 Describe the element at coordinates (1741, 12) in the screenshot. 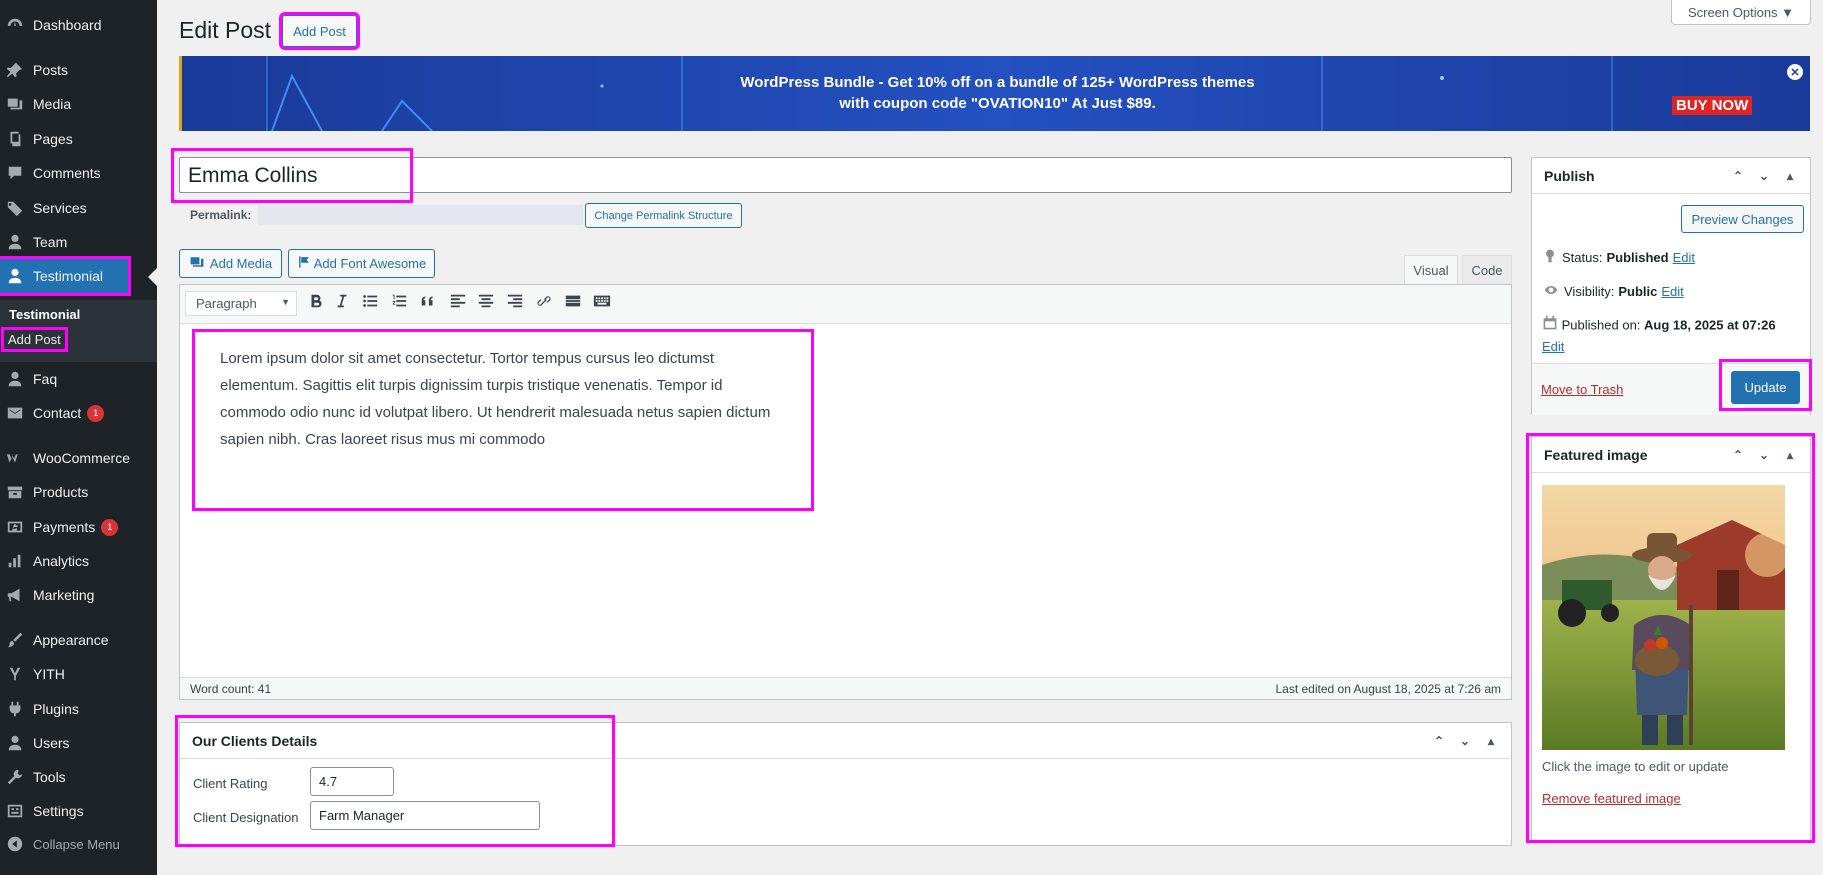

I see `screen-options-button: Screen Options ▼` at that location.